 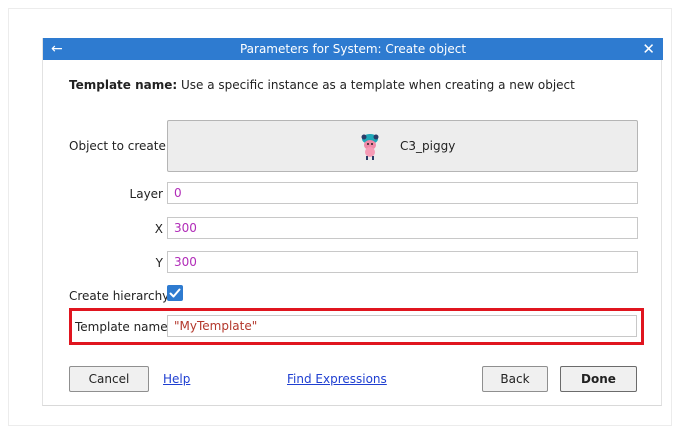 What do you see at coordinates (176, 379) in the screenshot?
I see `help-link: Help` at bounding box center [176, 379].